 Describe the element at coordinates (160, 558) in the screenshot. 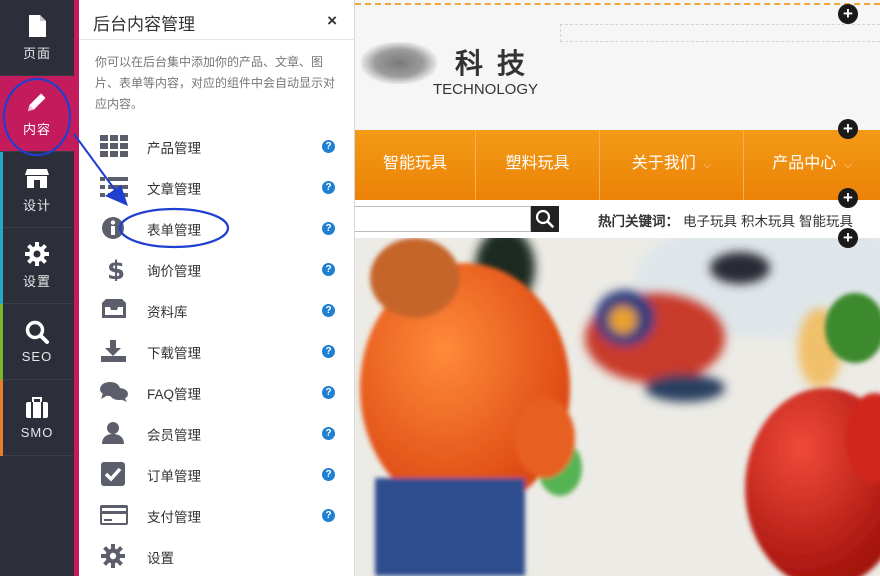

I see `menu-item-label: 设置` at that location.